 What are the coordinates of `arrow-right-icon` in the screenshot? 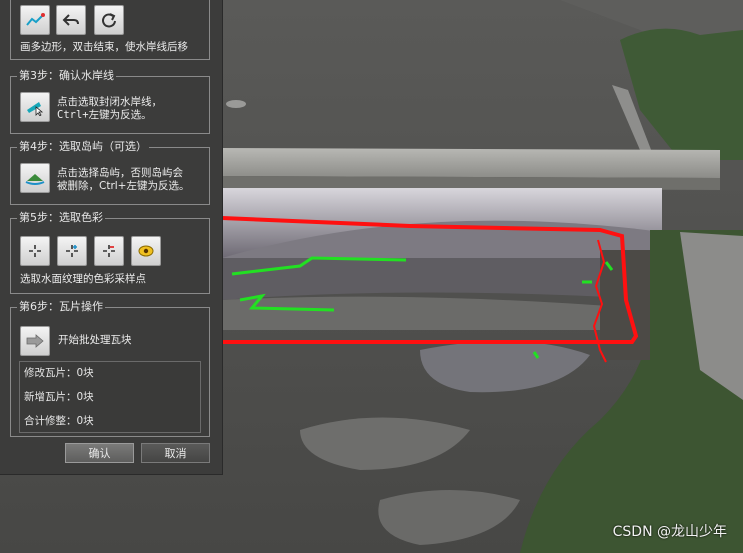 It's located at (35, 341).